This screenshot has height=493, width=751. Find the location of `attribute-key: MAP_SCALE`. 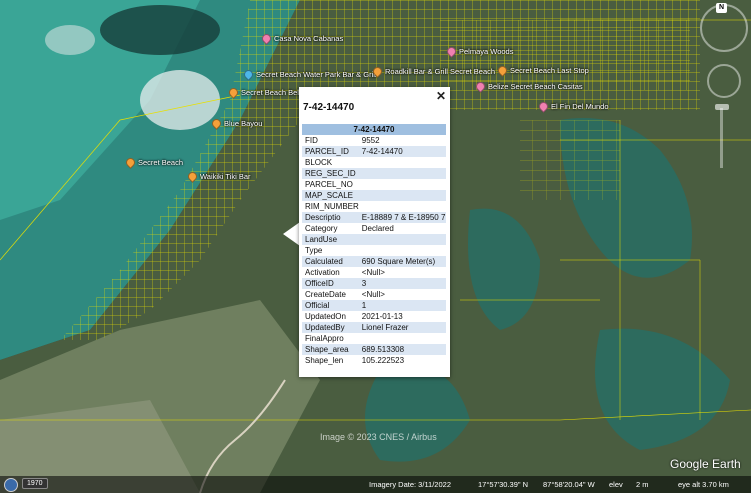

attribute-key: MAP_SCALE is located at coordinates (330, 195).